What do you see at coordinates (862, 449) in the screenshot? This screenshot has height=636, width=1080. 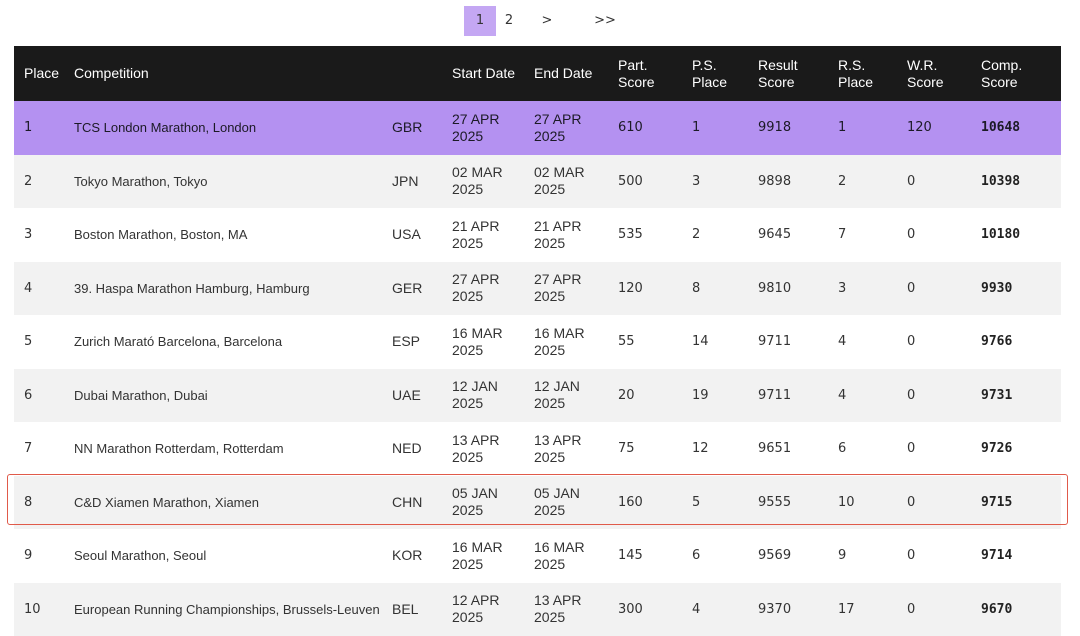 I see `cell-rs-place: 6` at bounding box center [862, 449].